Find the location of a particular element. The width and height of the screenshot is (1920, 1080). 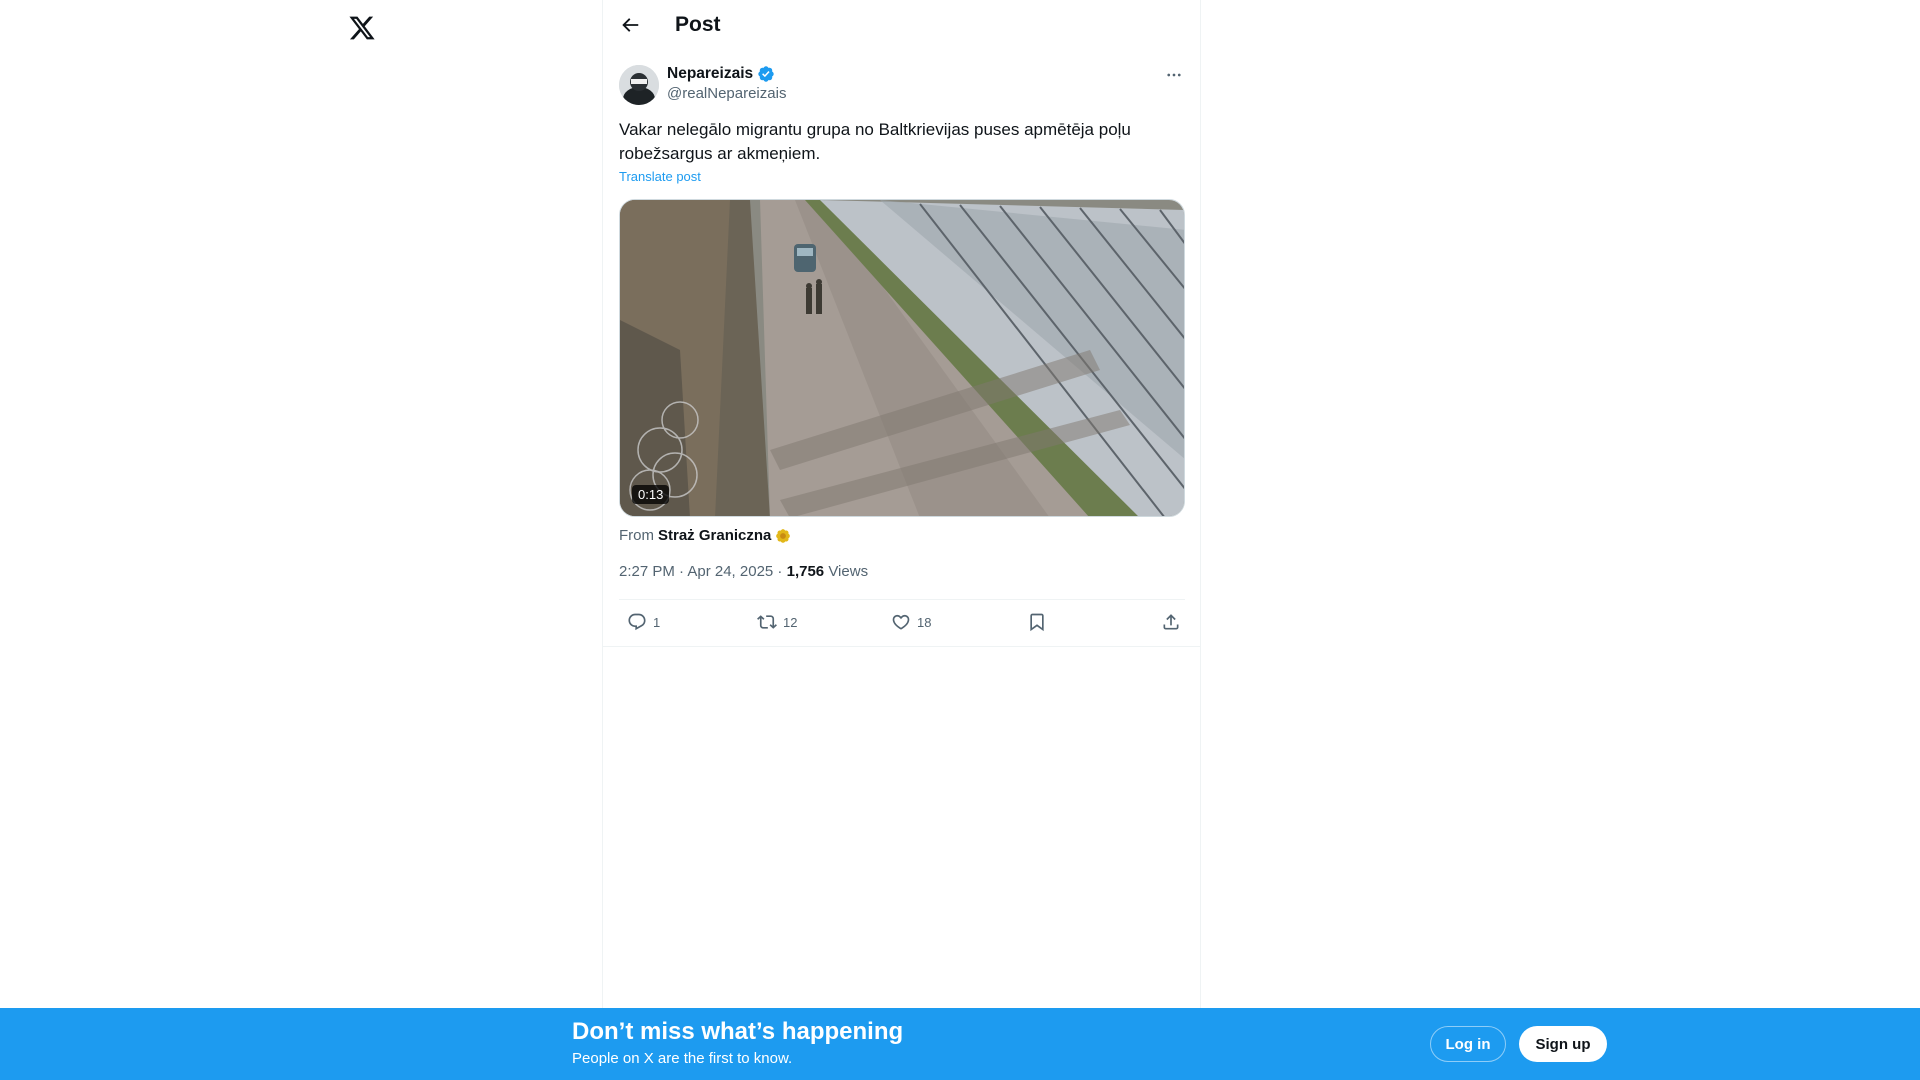

repost-count: 12 is located at coordinates (790, 622).